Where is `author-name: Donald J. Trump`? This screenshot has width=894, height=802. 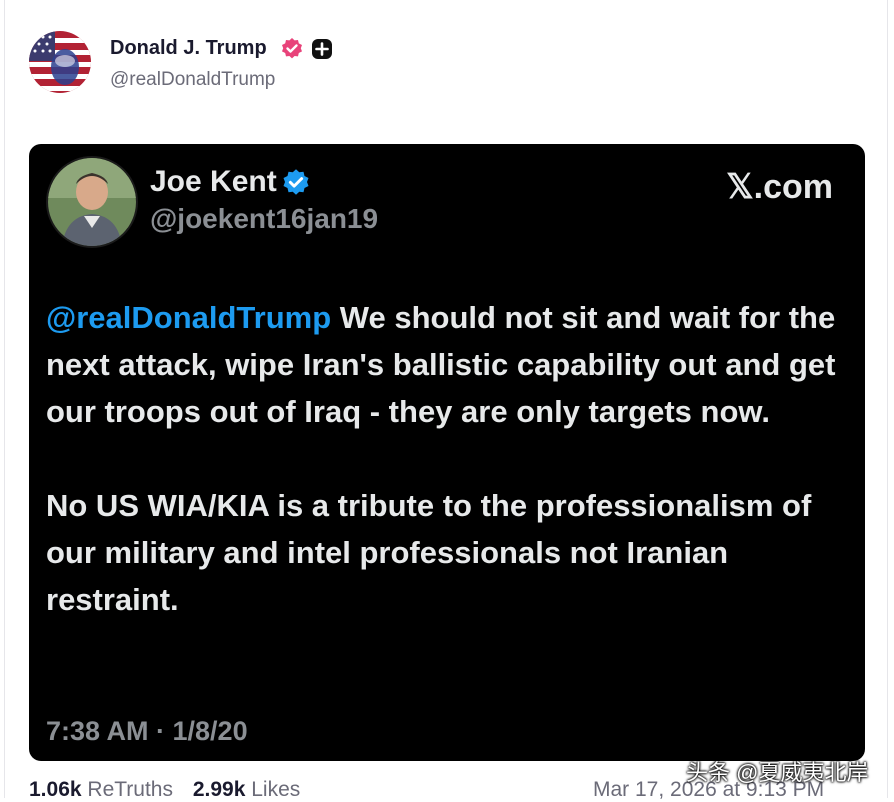 author-name: Donald J. Trump is located at coordinates (188, 48).